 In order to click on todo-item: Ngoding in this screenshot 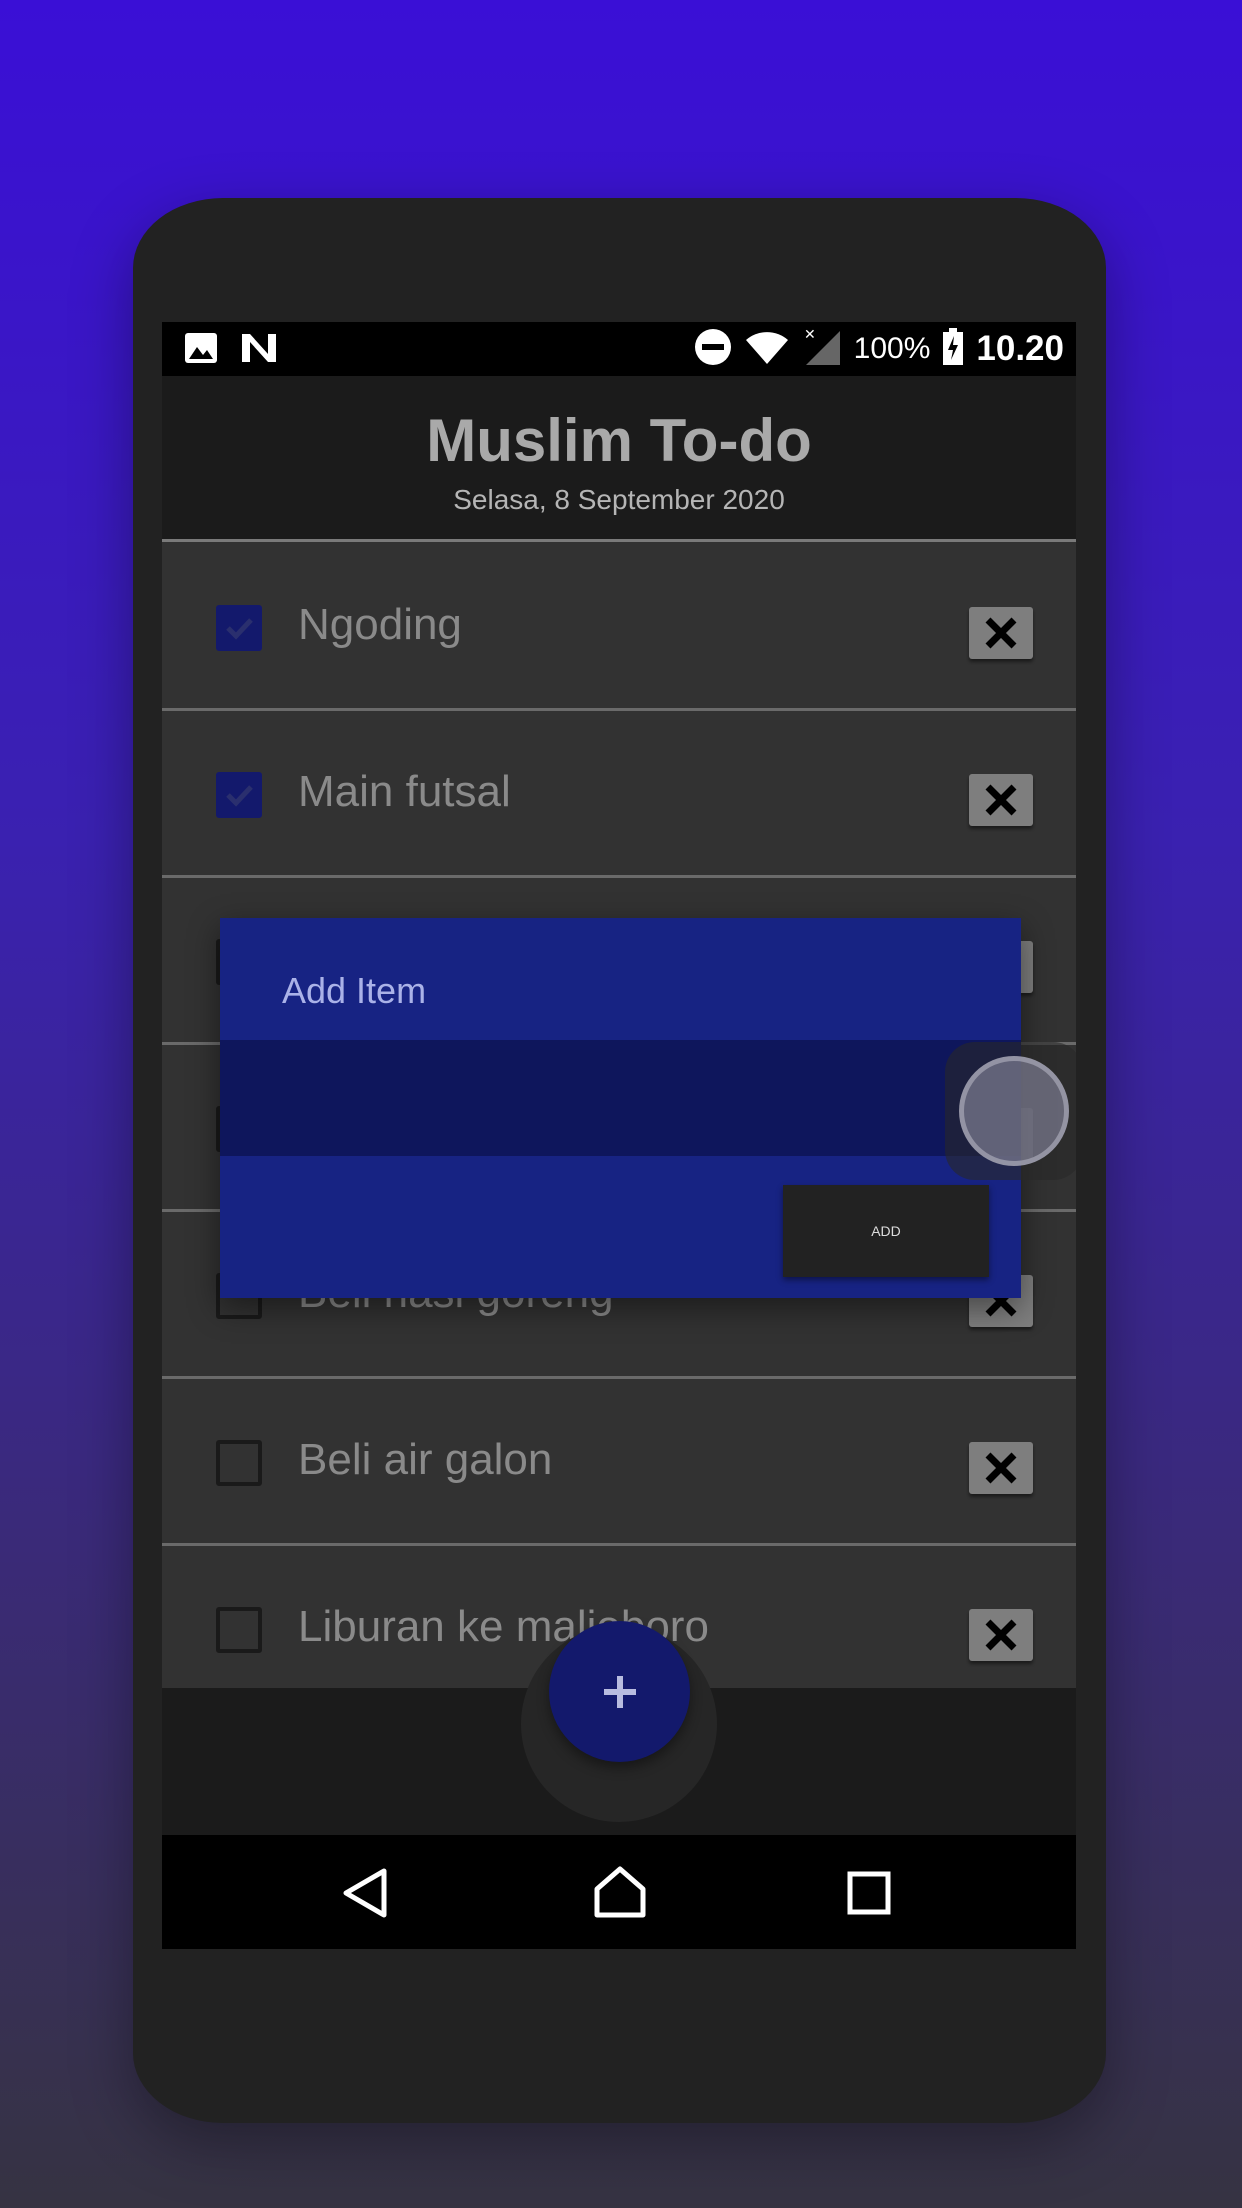, I will do `click(619, 627)`.